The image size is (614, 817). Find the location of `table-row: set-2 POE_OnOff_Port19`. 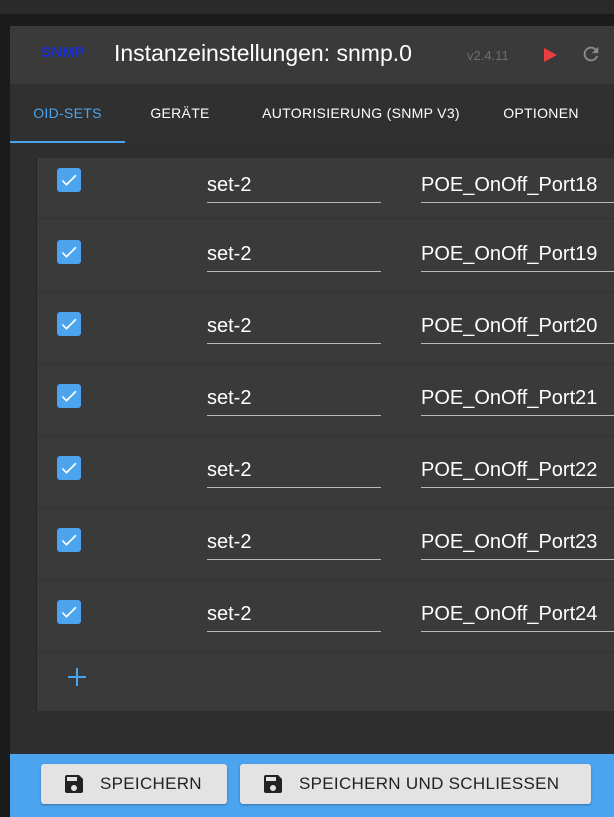

table-row: set-2 POE_OnOff_Port19 is located at coordinates (325, 255).